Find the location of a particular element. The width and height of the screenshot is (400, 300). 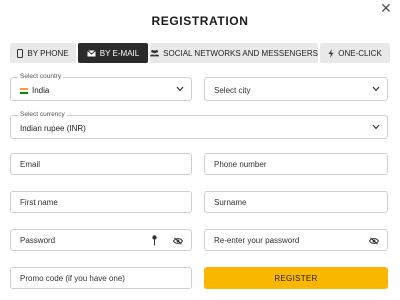

register-button: REGISTER is located at coordinates (296, 278).